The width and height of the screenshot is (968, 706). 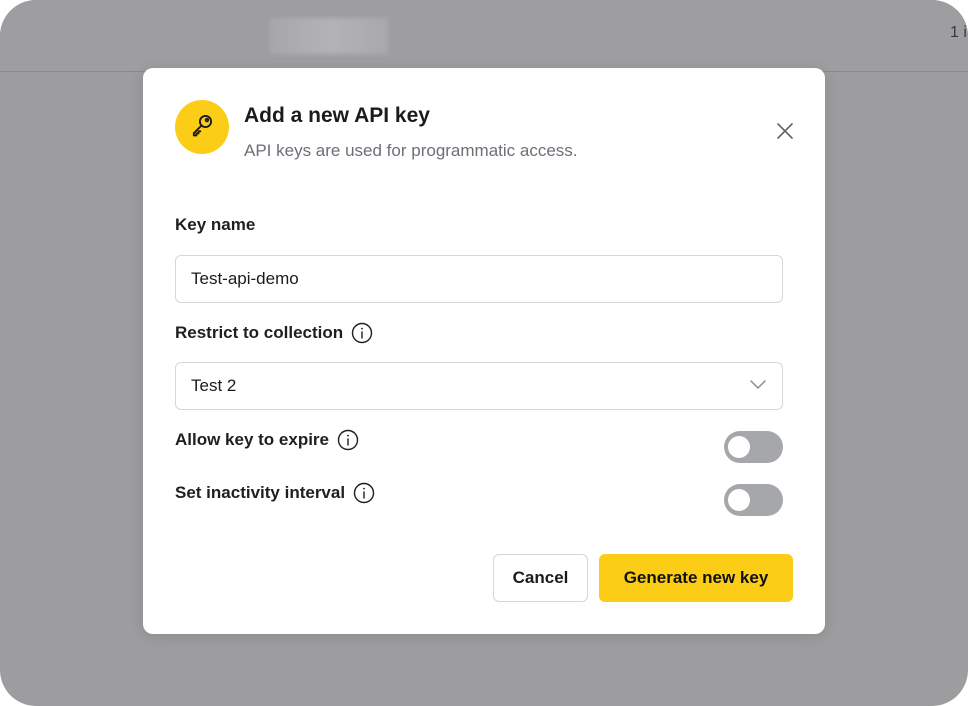 What do you see at coordinates (753, 500) in the screenshot?
I see `inactivity-toggle` at bounding box center [753, 500].